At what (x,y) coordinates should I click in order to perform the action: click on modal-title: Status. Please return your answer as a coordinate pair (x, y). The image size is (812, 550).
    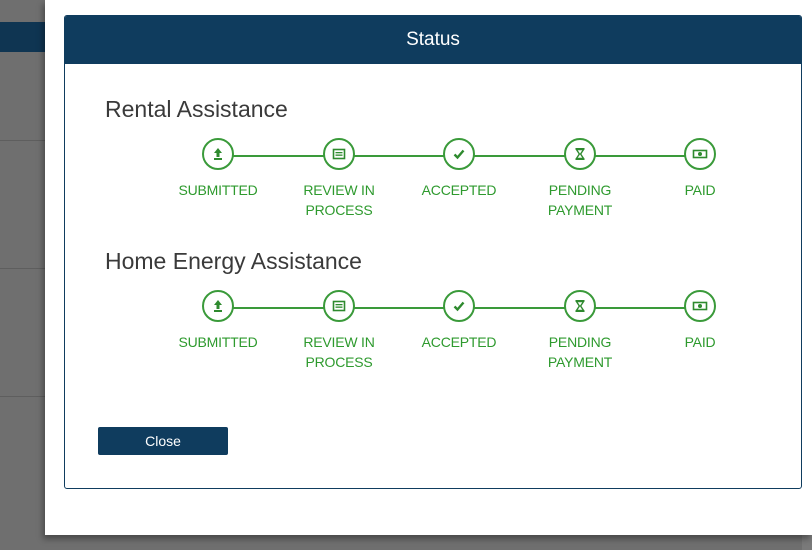
    Looking at the image, I should click on (433, 39).